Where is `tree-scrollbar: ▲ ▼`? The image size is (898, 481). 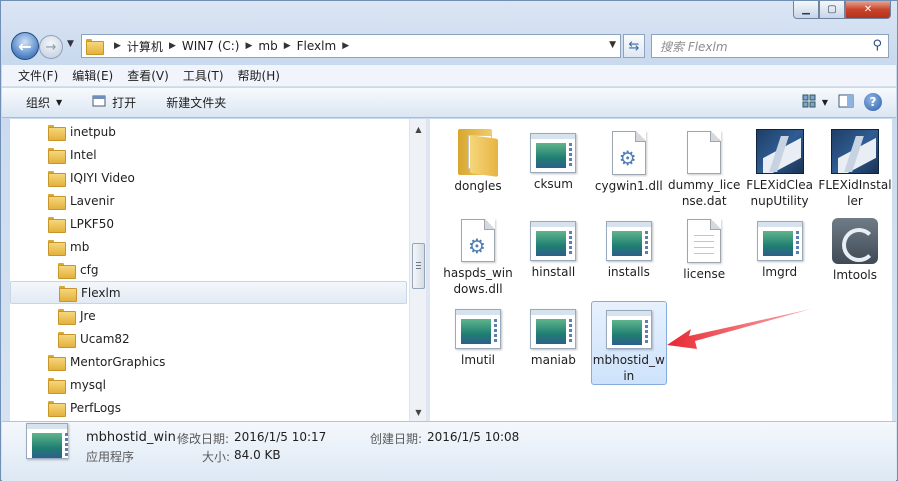 tree-scrollbar: ▲ ▼ is located at coordinates (417, 270).